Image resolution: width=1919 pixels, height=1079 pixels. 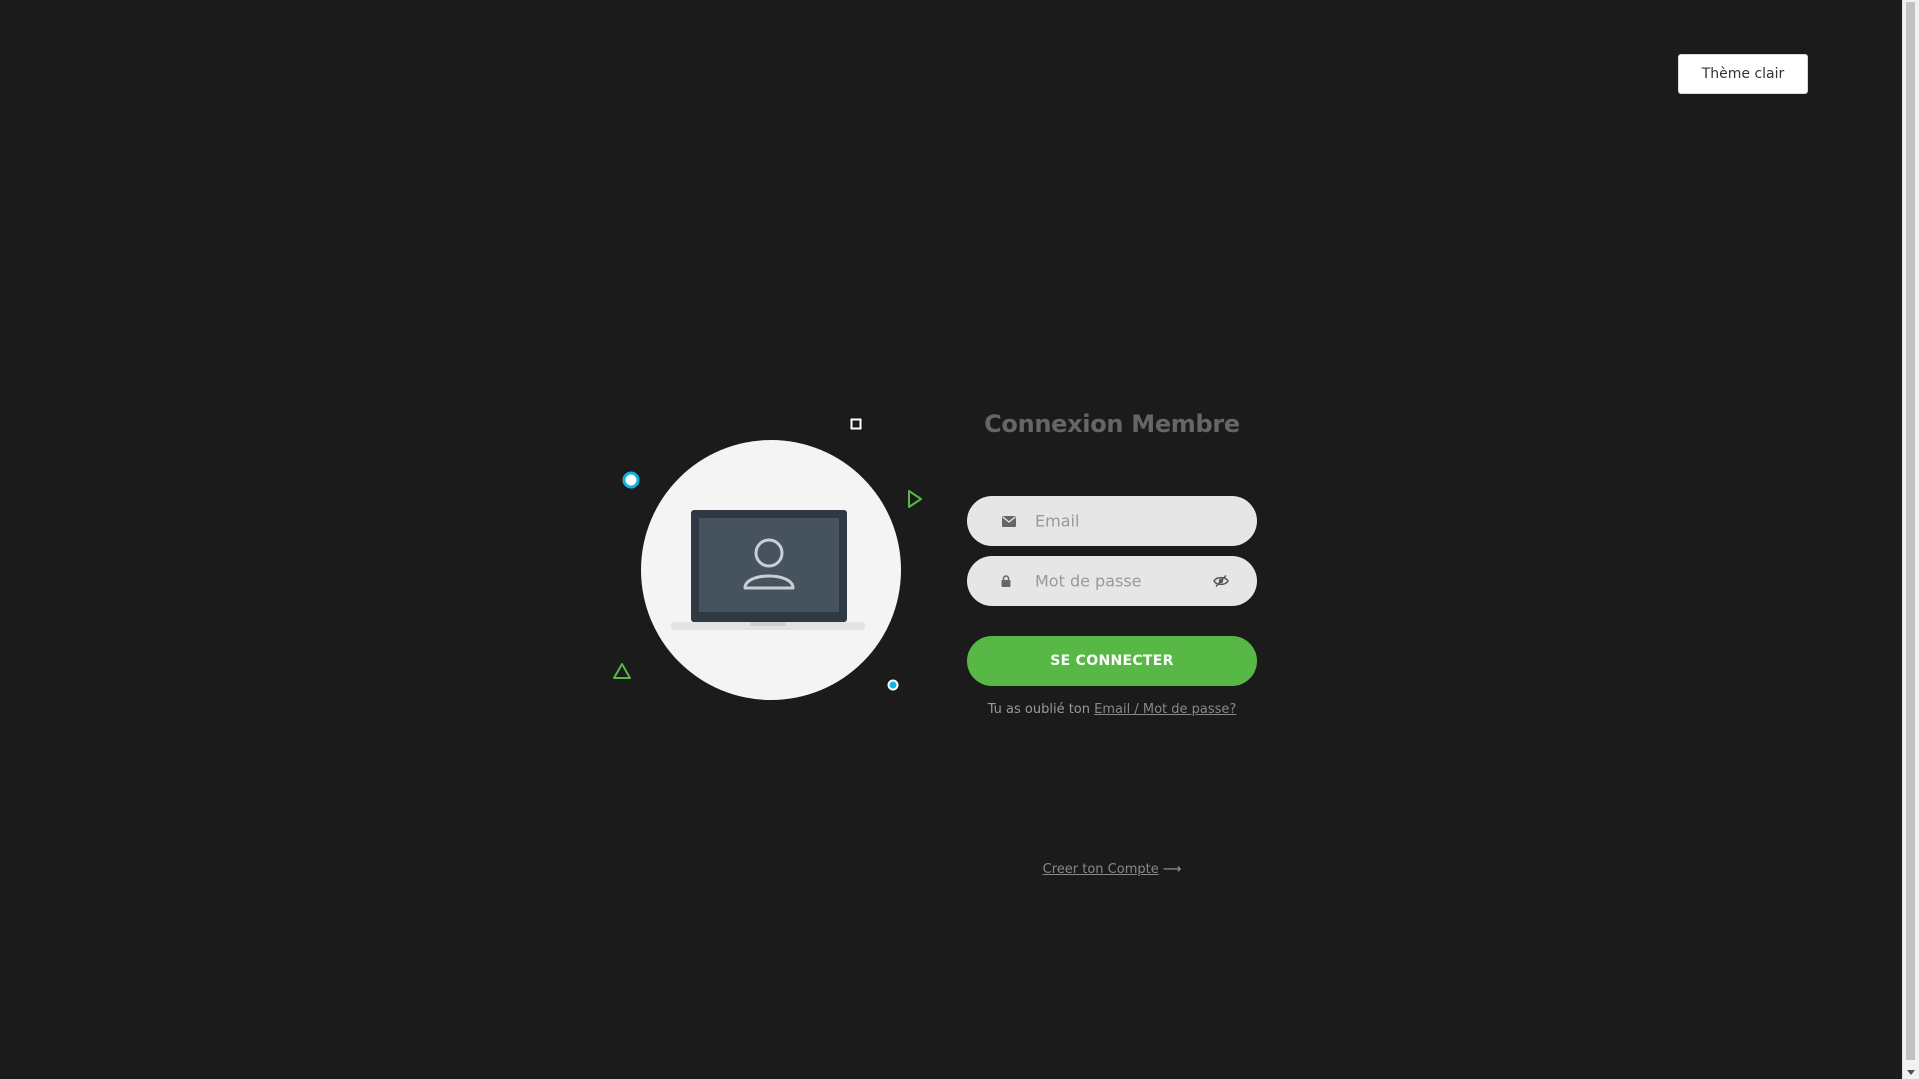 I want to click on scrollbar, so click(x=1910, y=539).